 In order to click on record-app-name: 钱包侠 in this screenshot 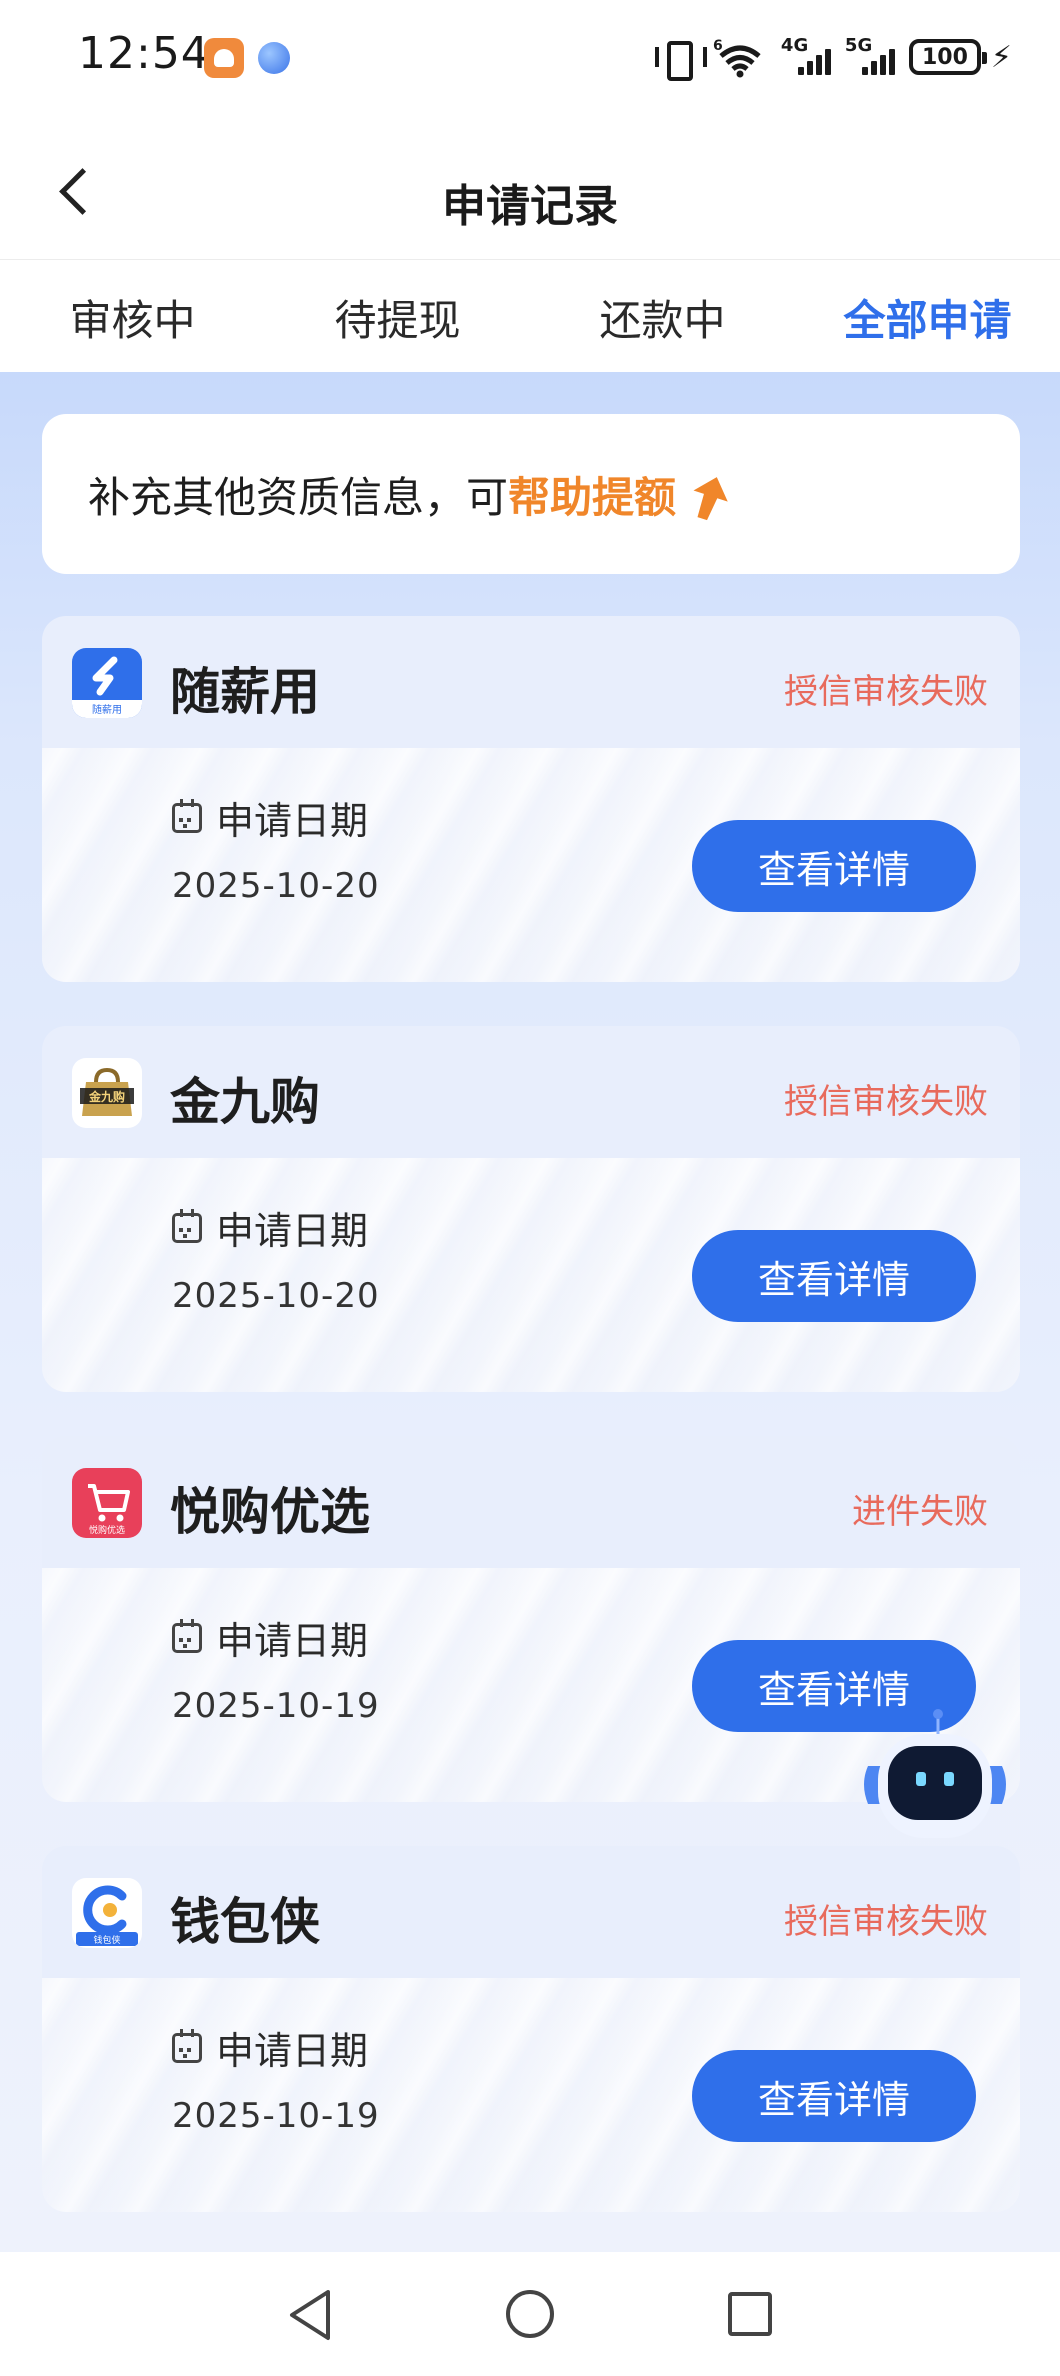, I will do `click(245, 1922)`.